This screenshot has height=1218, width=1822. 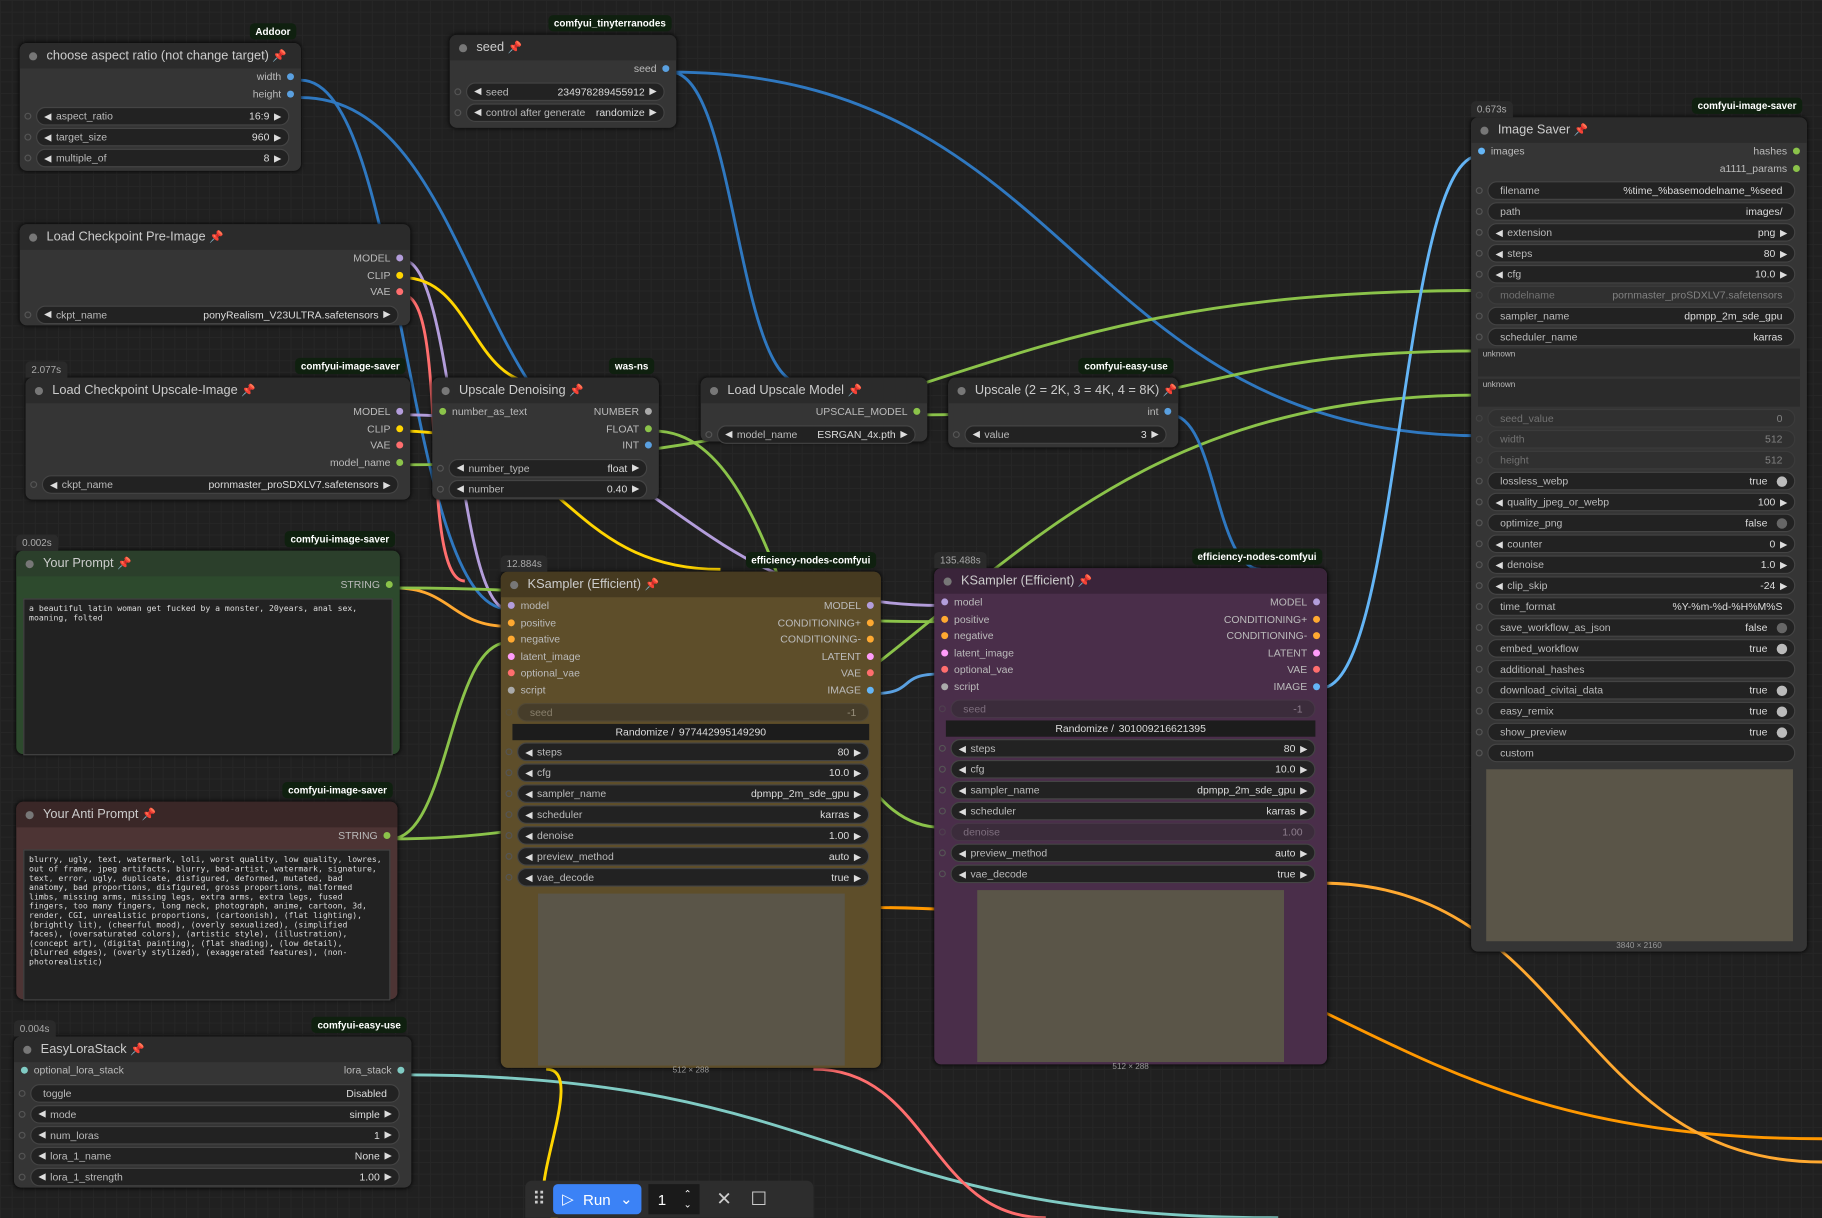 What do you see at coordinates (1635, 190) in the screenshot?
I see `widget-filename: filename %time_%basemodelname_%seed` at bounding box center [1635, 190].